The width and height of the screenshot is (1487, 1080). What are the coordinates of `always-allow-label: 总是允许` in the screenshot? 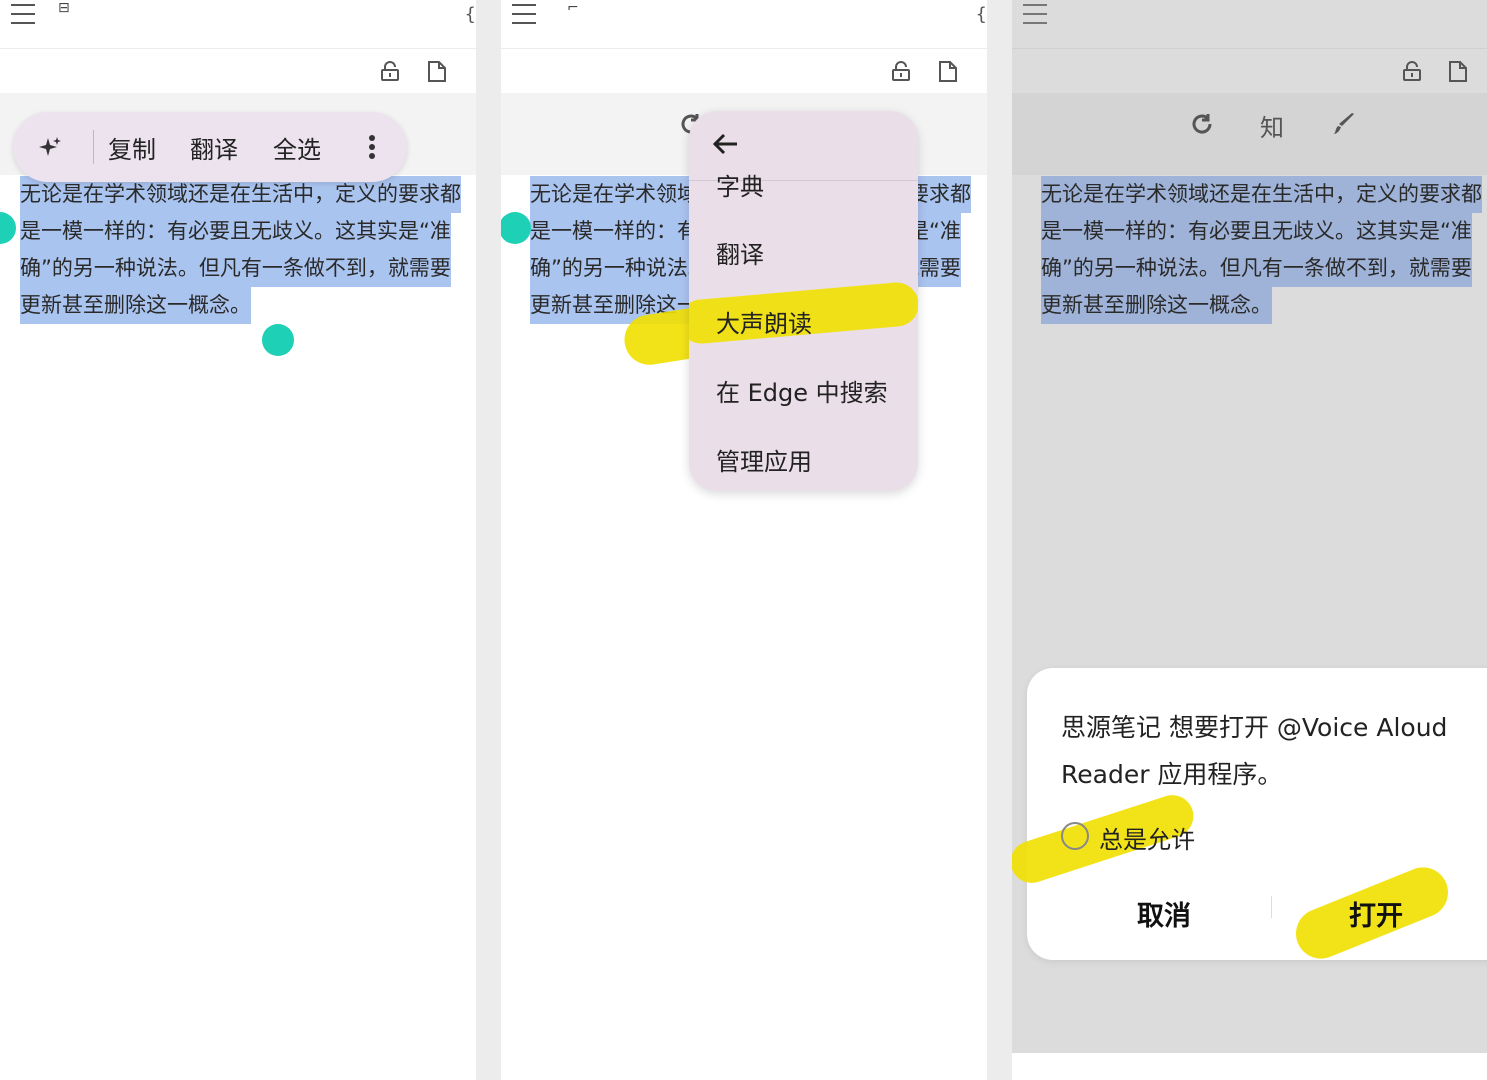 It's located at (1147, 840).